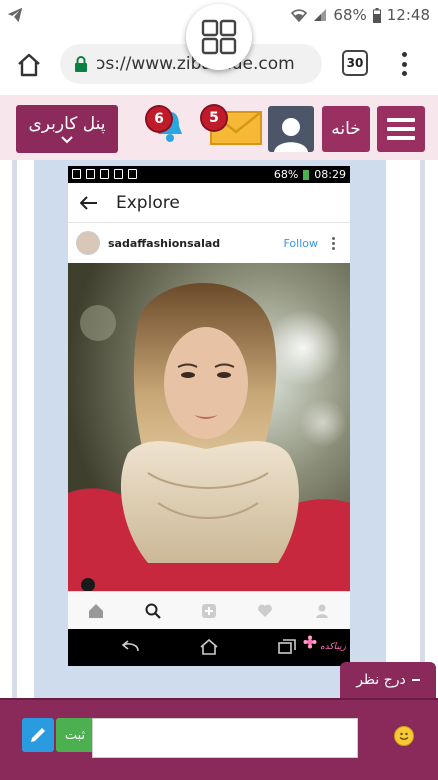  Describe the element at coordinates (306, 174) in the screenshot. I see `embedded-battery-icon` at that location.